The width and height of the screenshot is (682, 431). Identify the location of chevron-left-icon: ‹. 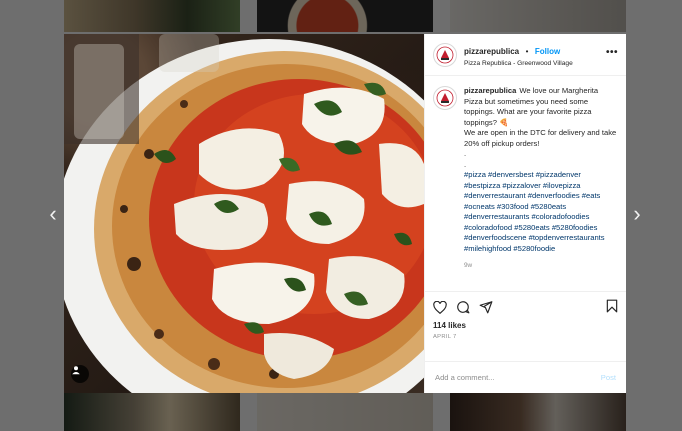
(53, 214).